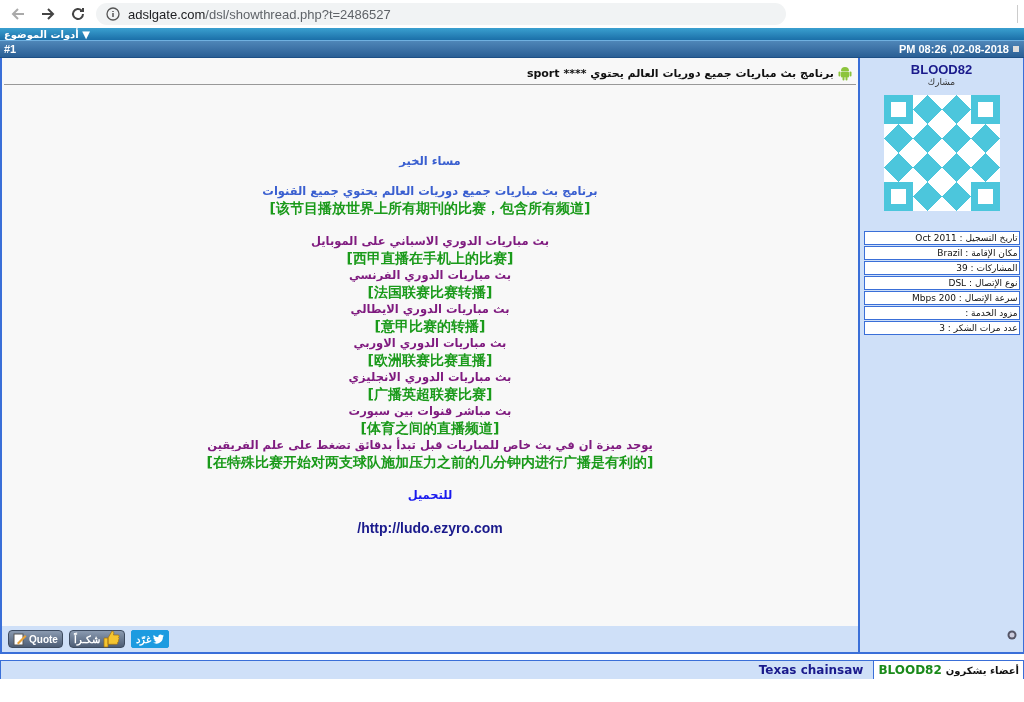 The height and width of the screenshot is (702, 1024). Describe the element at coordinates (430, 445) in the screenshot. I see `post-text-line: يوجد ميزة ان في بث خاص للمباريات قبل تبدأ بدقائق تضغط على علم الفريقين` at that location.